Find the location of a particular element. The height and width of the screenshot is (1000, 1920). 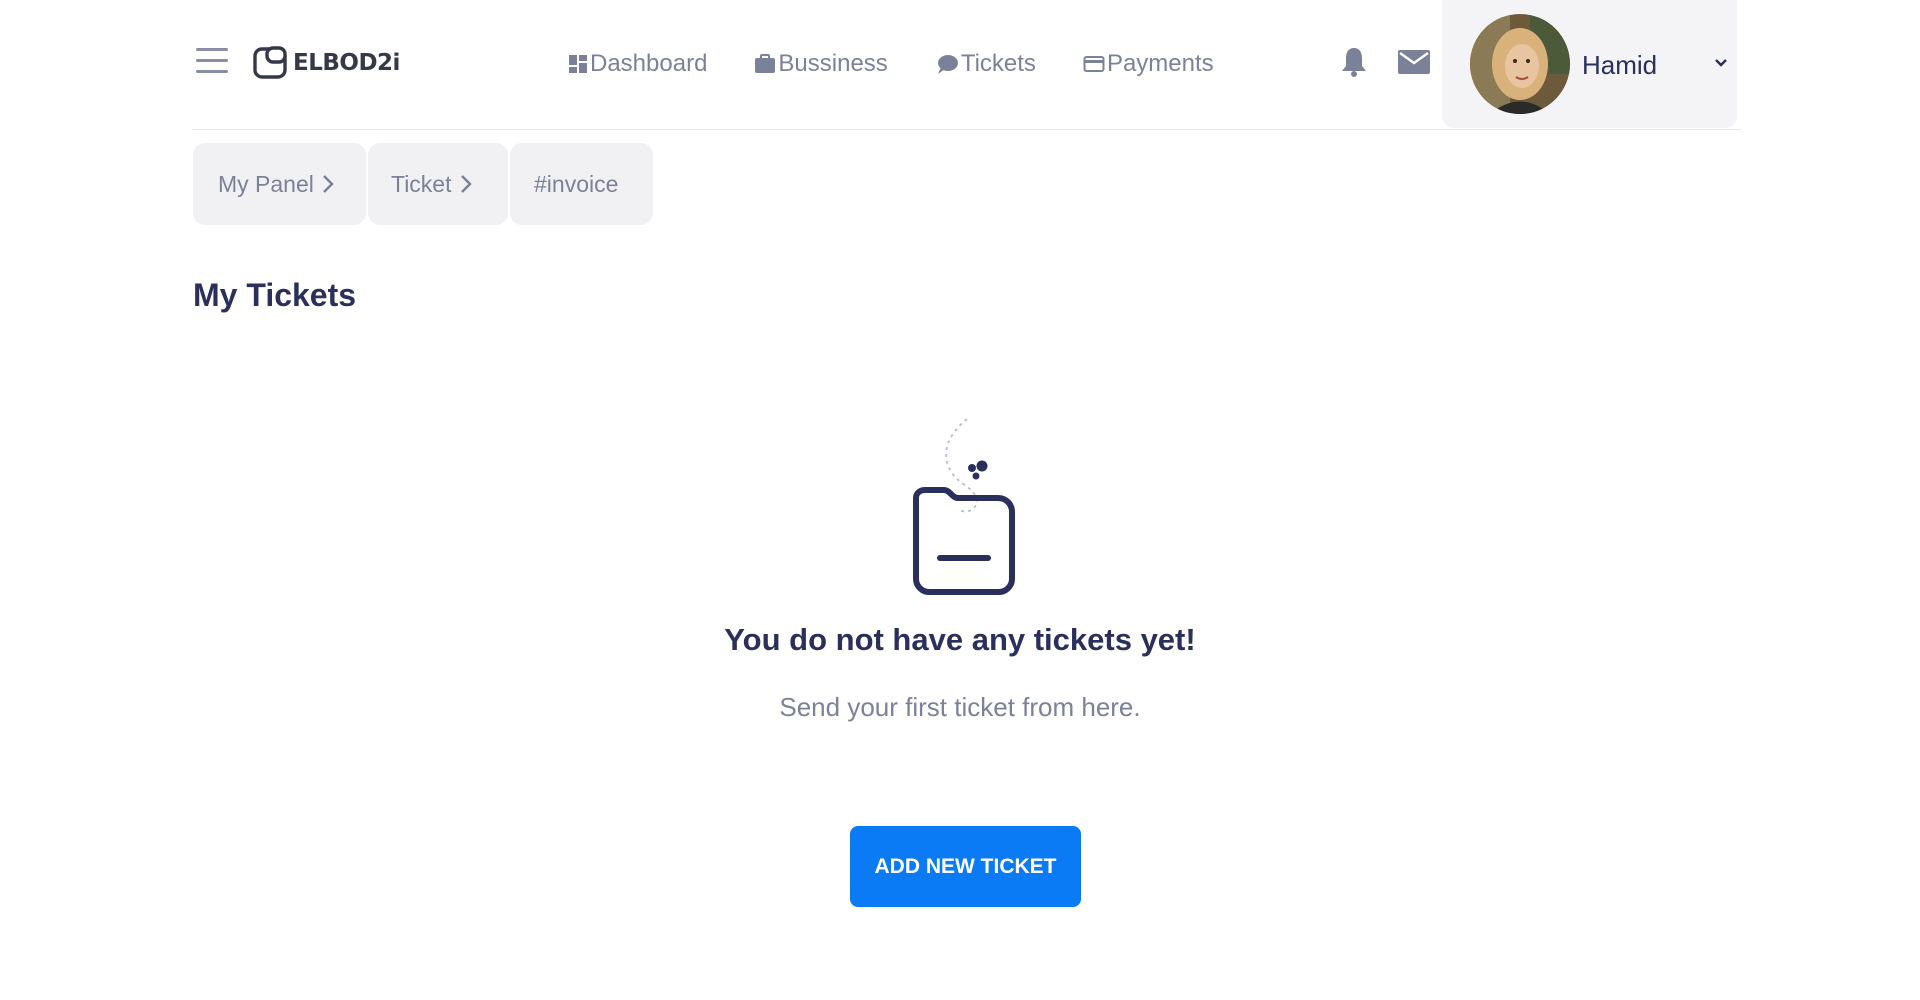

notification-bell-icon is located at coordinates (1354, 62).